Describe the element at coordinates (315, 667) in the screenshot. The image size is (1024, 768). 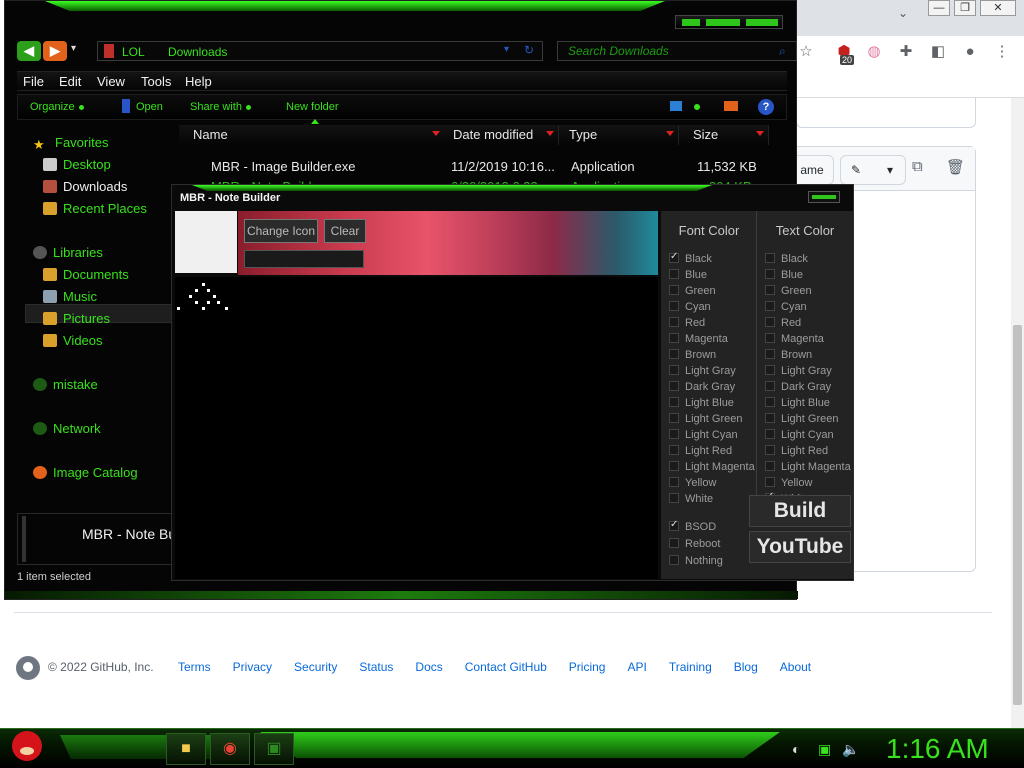
I see `footer-link-security: Security` at that location.